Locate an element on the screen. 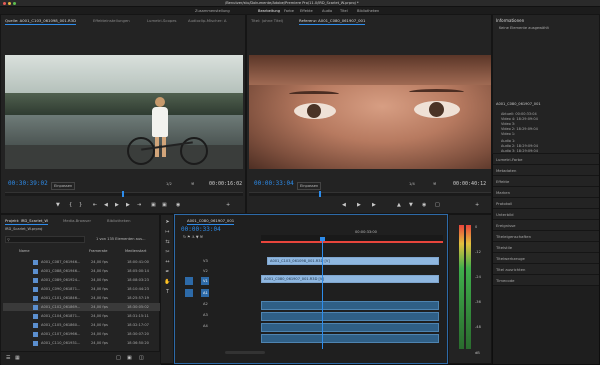 This screenshot has width=600, height=365. list-item: A001_C088_061946... 24,00 fps 18:05:00:14 is located at coordinates (82, 271).